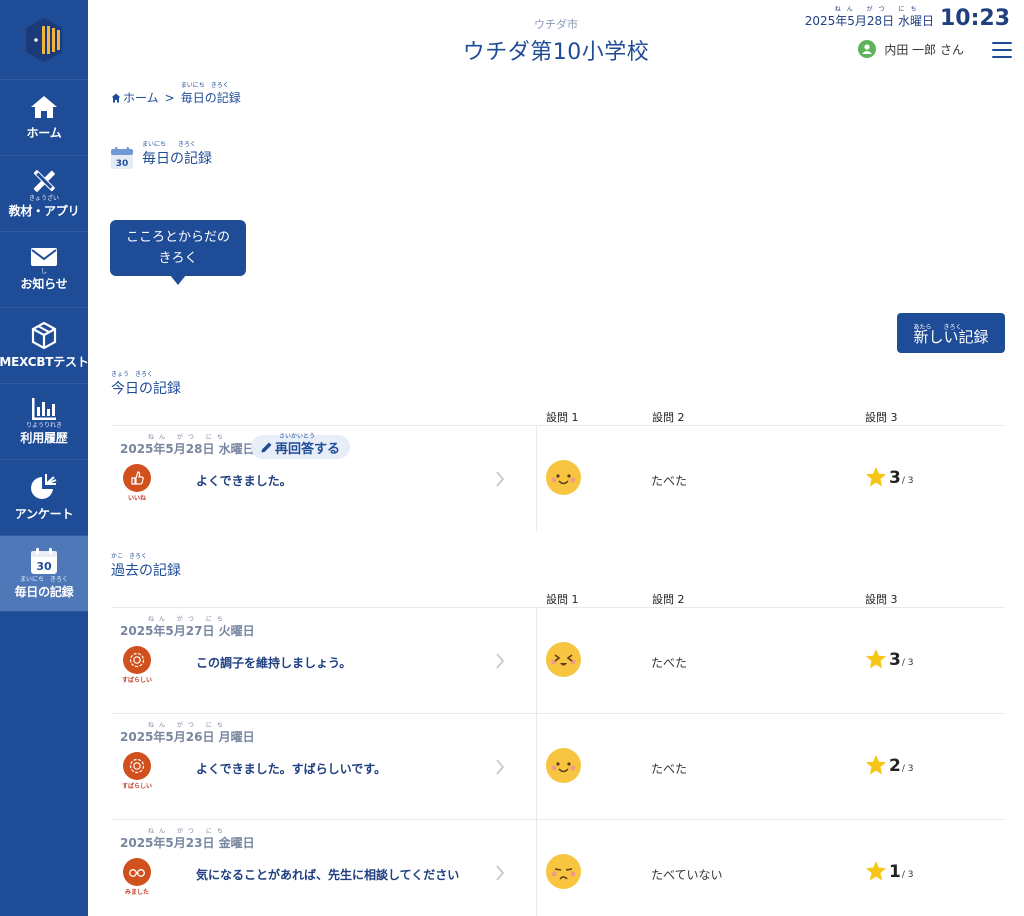 The height and width of the screenshot is (916, 1024). I want to click on user-info: 内田 一郎 さん, so click(911, 49).